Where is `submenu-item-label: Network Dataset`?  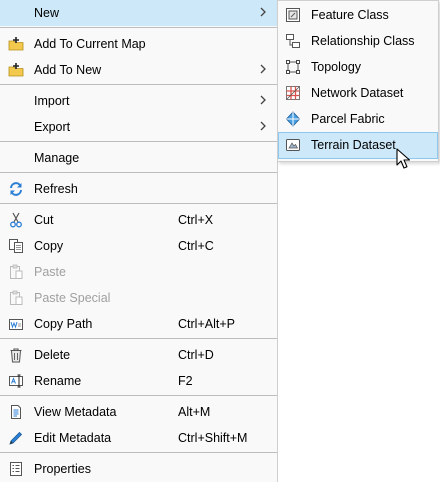 submenu-item-label: Network Dataset is located at coordinates (357, 93).